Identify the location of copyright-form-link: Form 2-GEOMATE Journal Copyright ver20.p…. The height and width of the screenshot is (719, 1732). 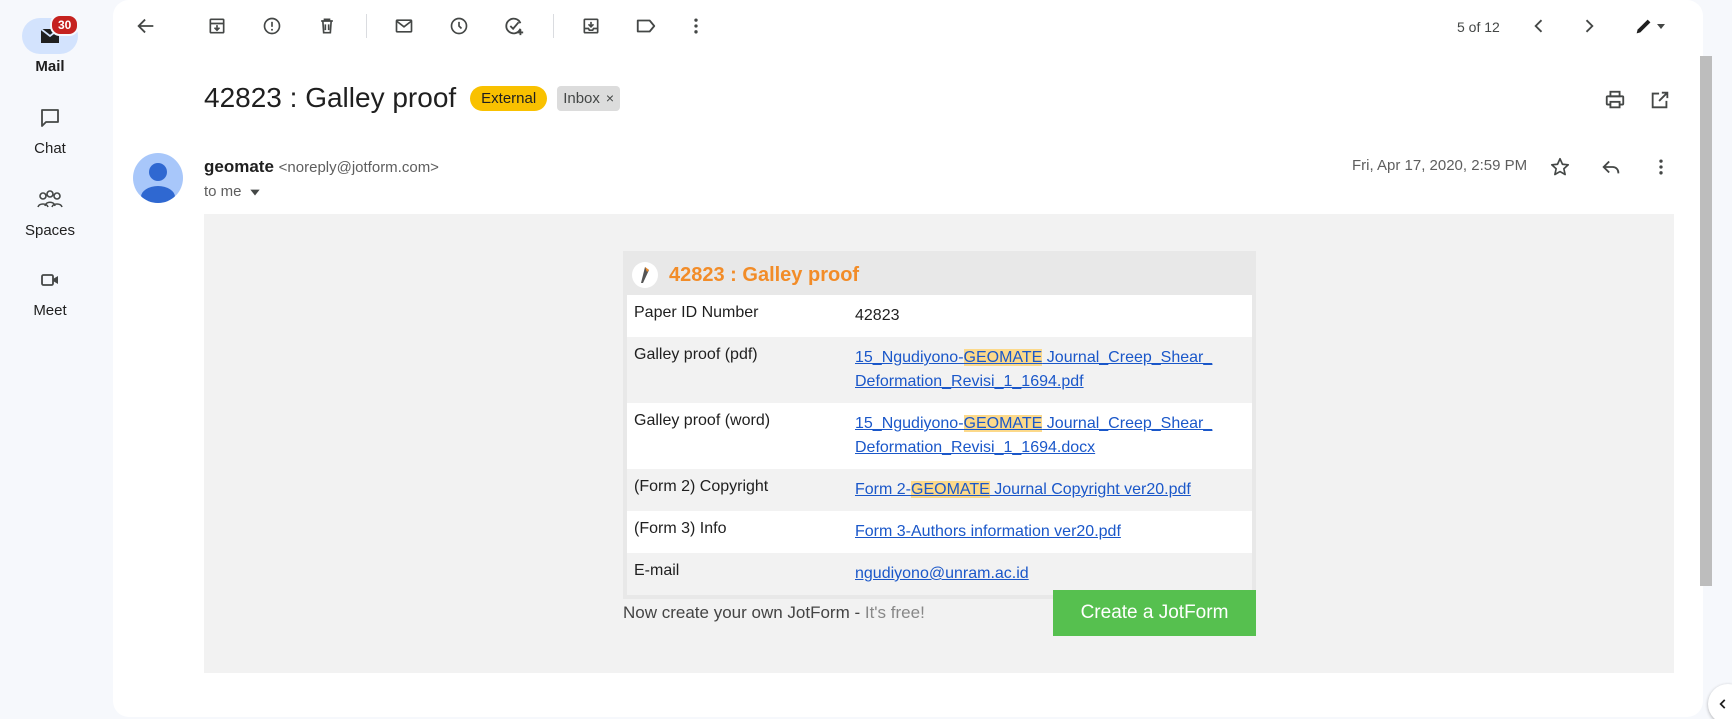
(1023, 489).